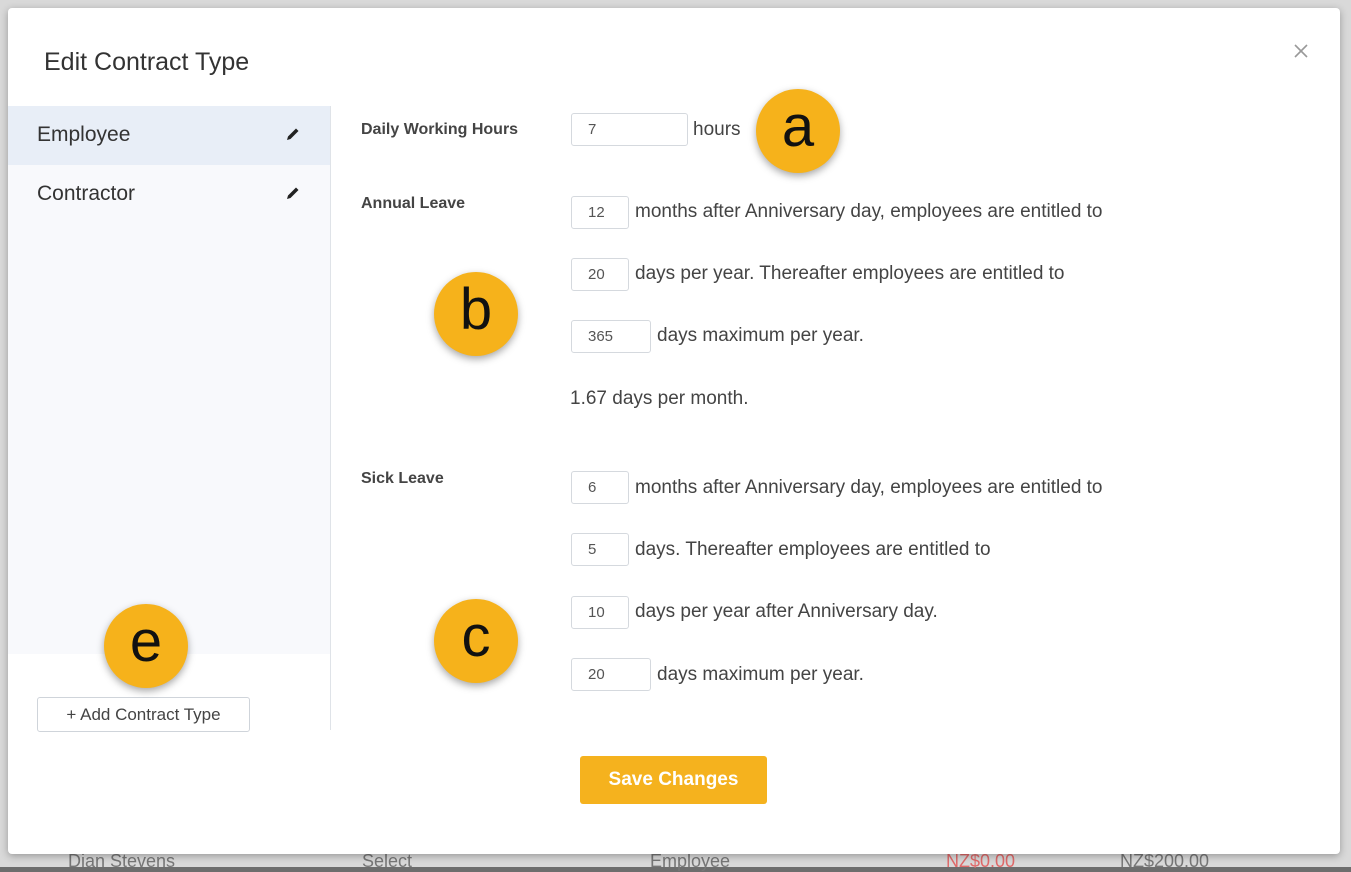  I want to click on sick-leave-months-input, so click(600, 487).